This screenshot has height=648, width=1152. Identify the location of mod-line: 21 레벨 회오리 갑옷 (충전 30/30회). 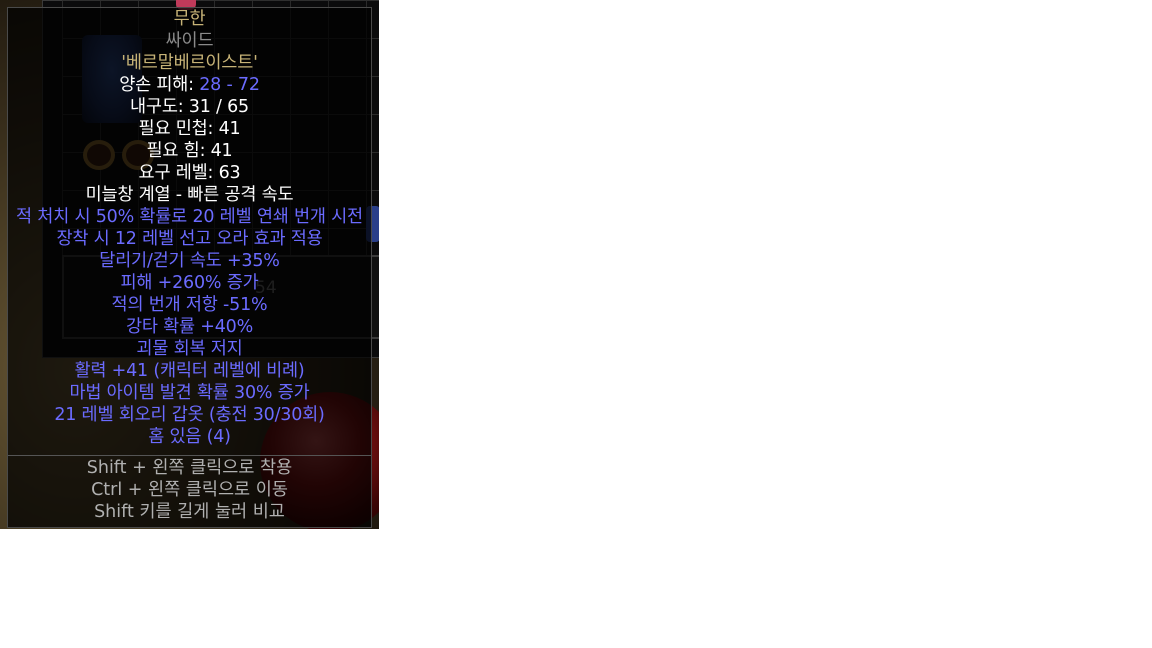
(189, 415).